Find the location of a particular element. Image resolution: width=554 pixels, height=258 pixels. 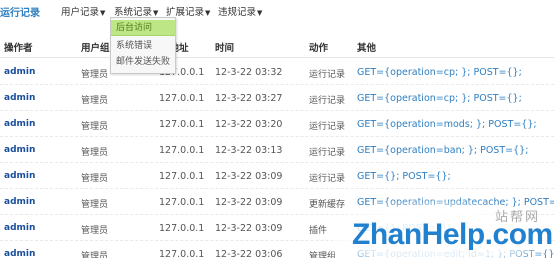

header-operator: 操作者 is located at coordinates (18, 48).